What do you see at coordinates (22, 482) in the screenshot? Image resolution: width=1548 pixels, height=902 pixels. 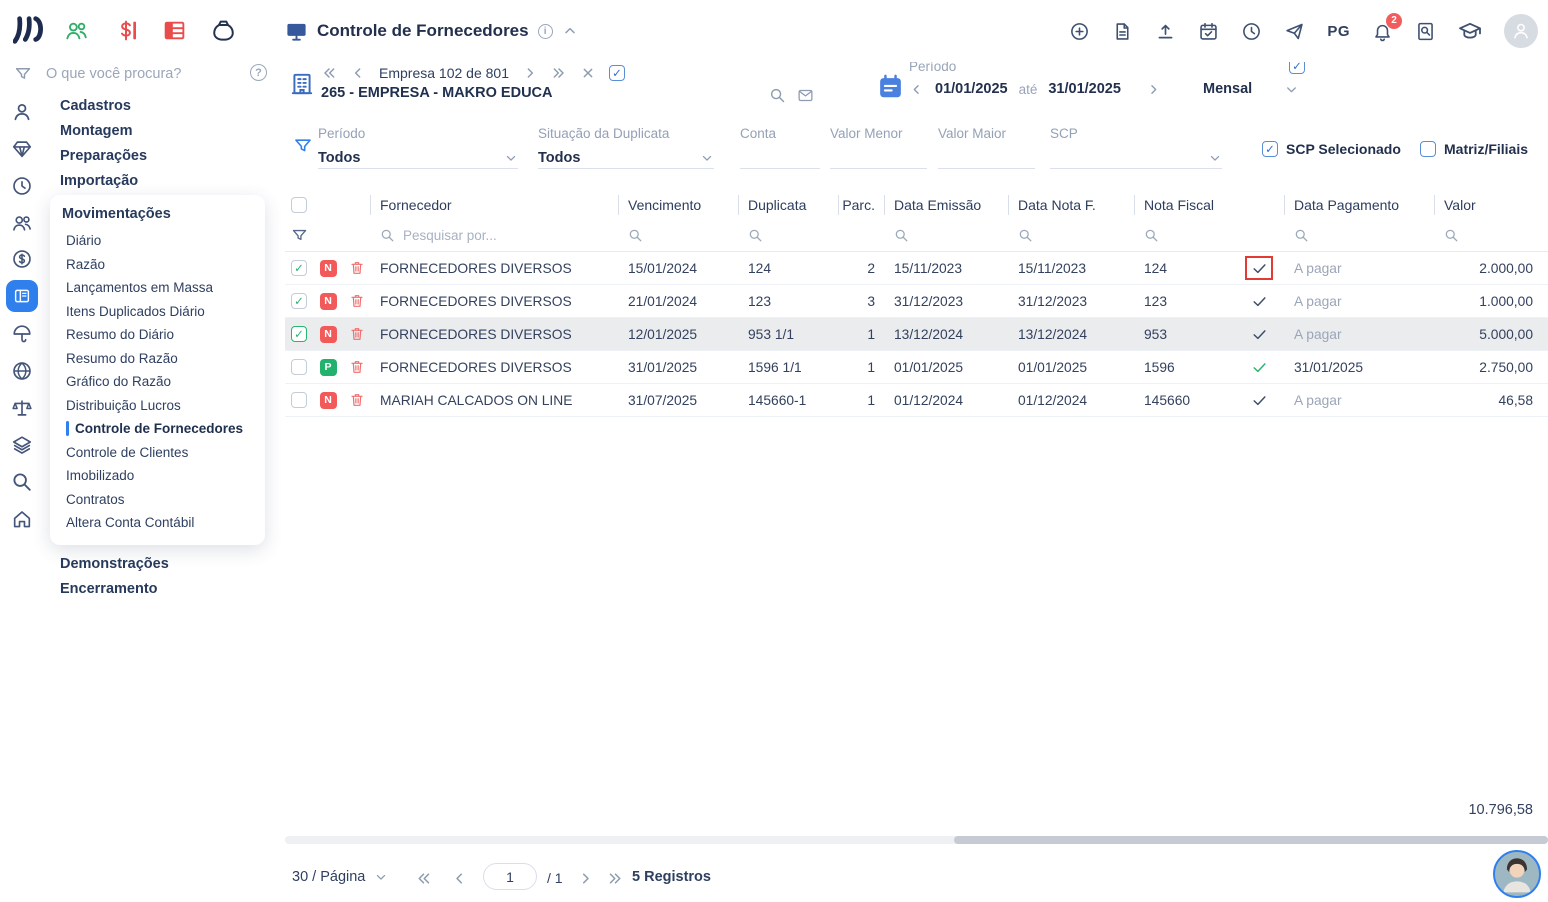 I see `search-module-icon` at bounding box center [22, 482].